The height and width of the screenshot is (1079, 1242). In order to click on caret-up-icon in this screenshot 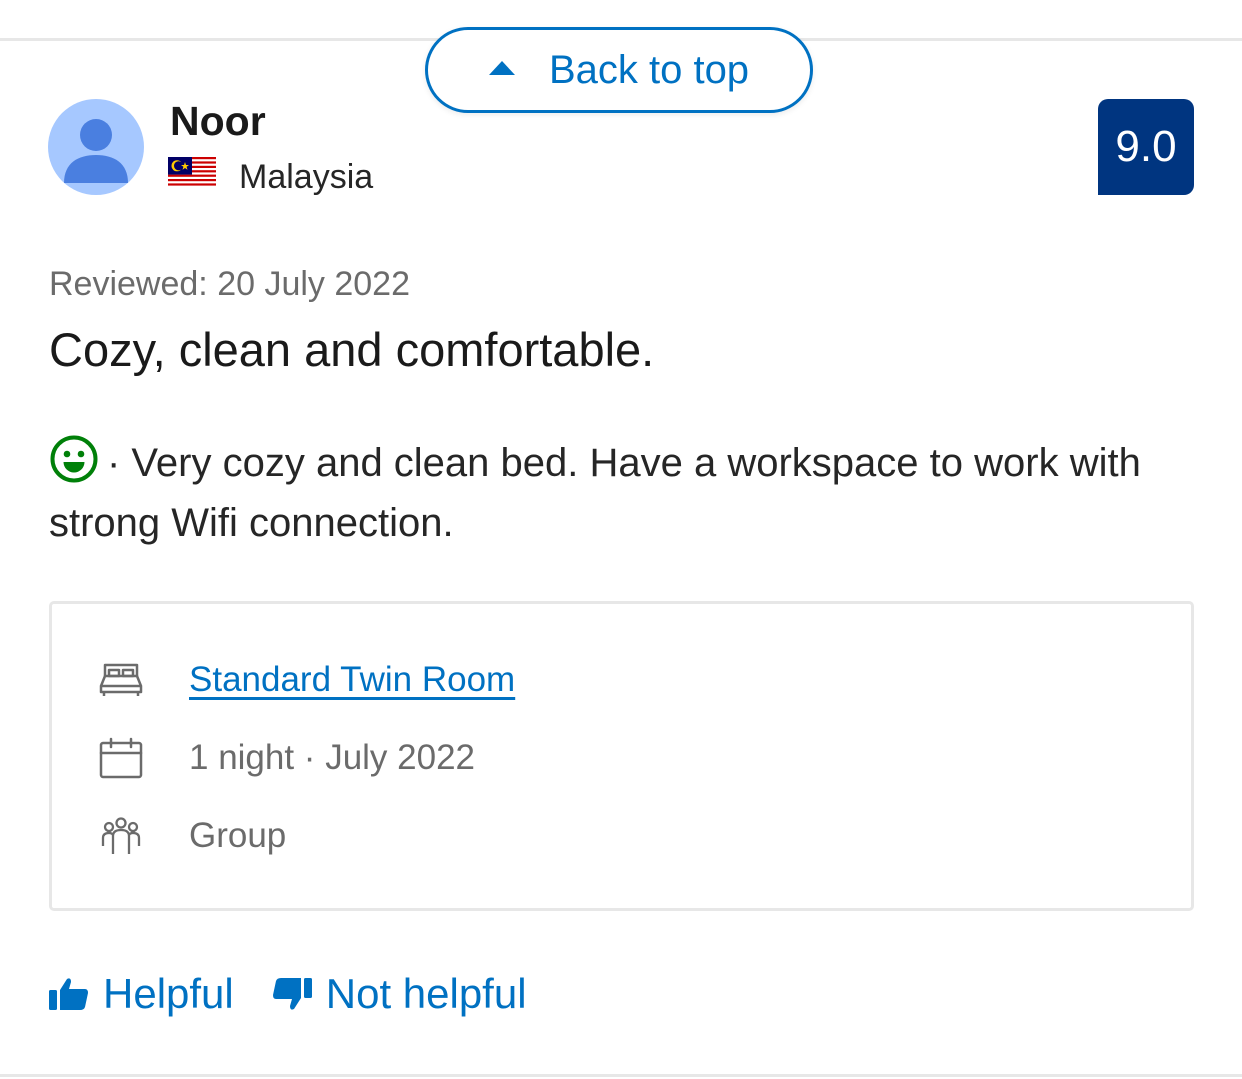, I will do `click(501, 68)`.